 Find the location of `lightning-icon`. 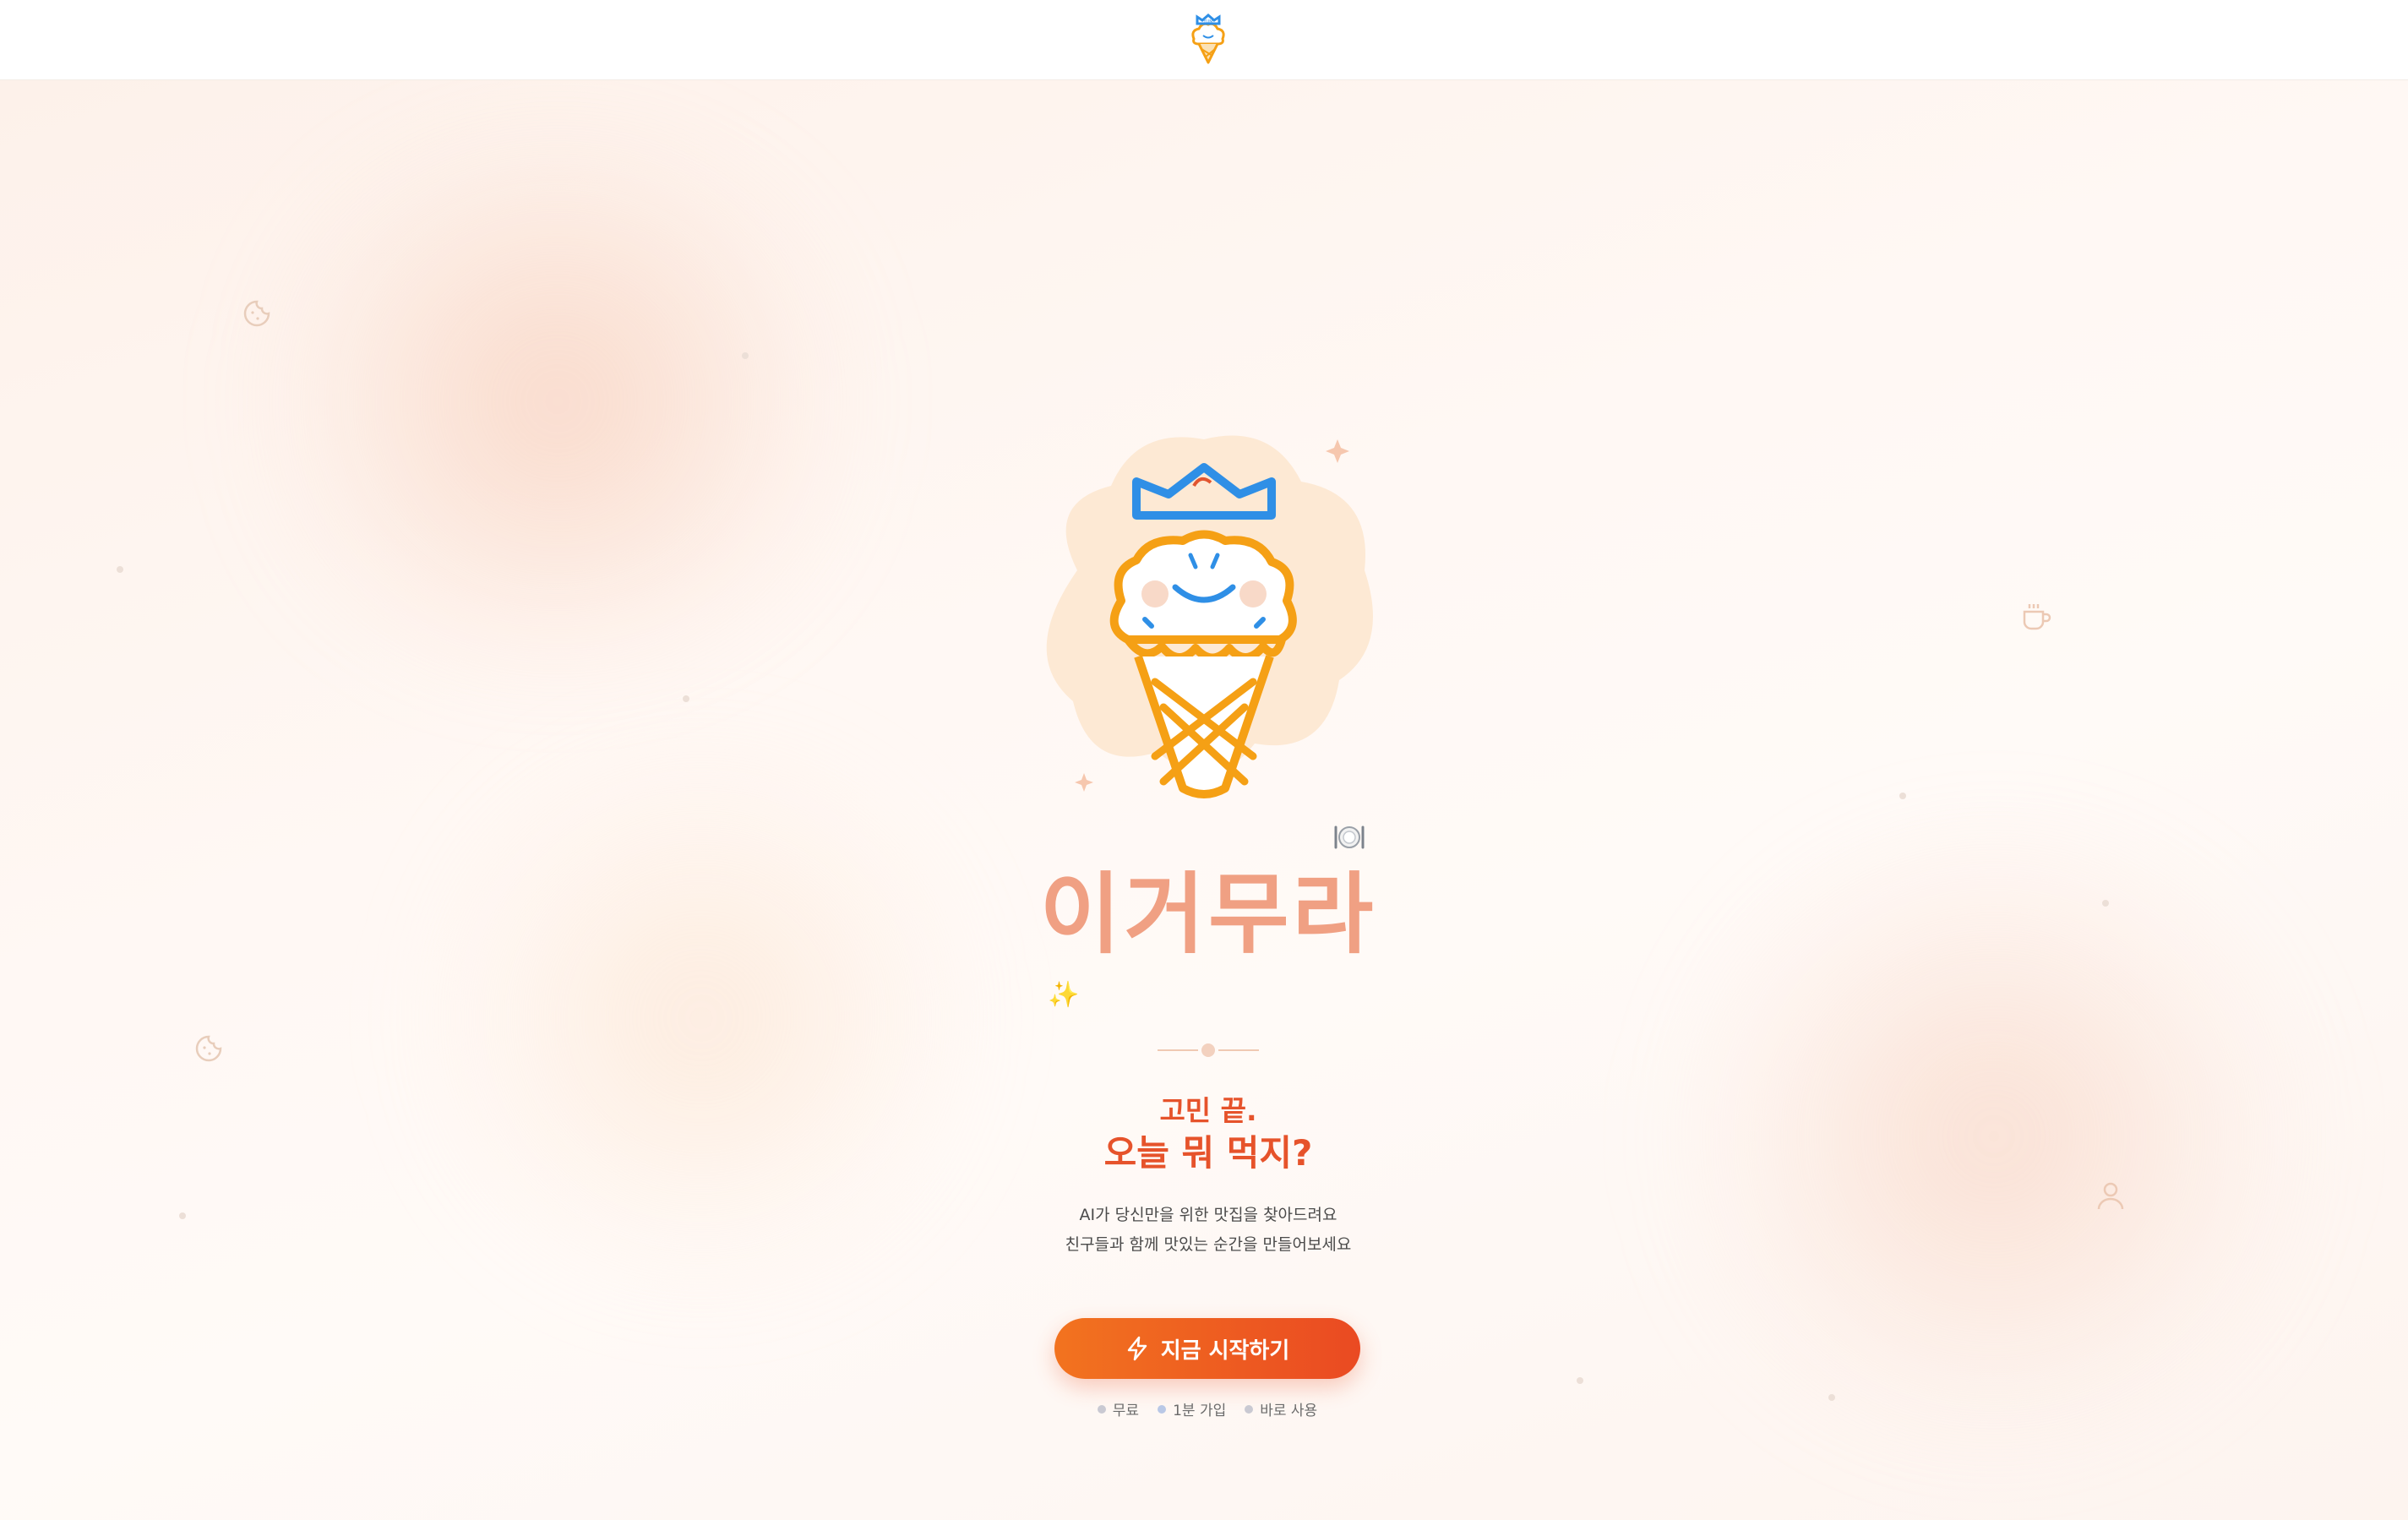

lightning-icon is located at coordinates (1137, 1348).